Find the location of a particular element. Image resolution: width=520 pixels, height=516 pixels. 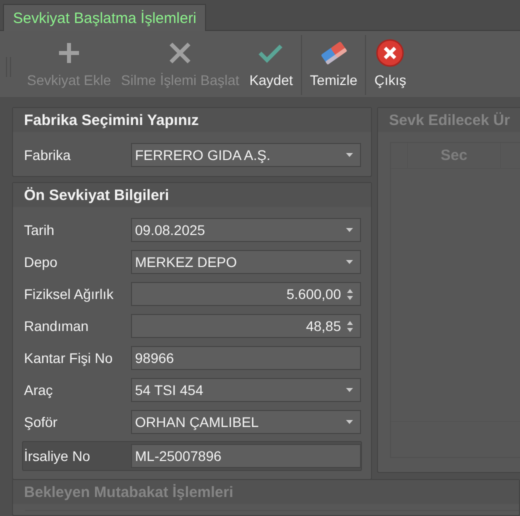

toolbar-button: Kaydet is located at coordinates (271, 64).